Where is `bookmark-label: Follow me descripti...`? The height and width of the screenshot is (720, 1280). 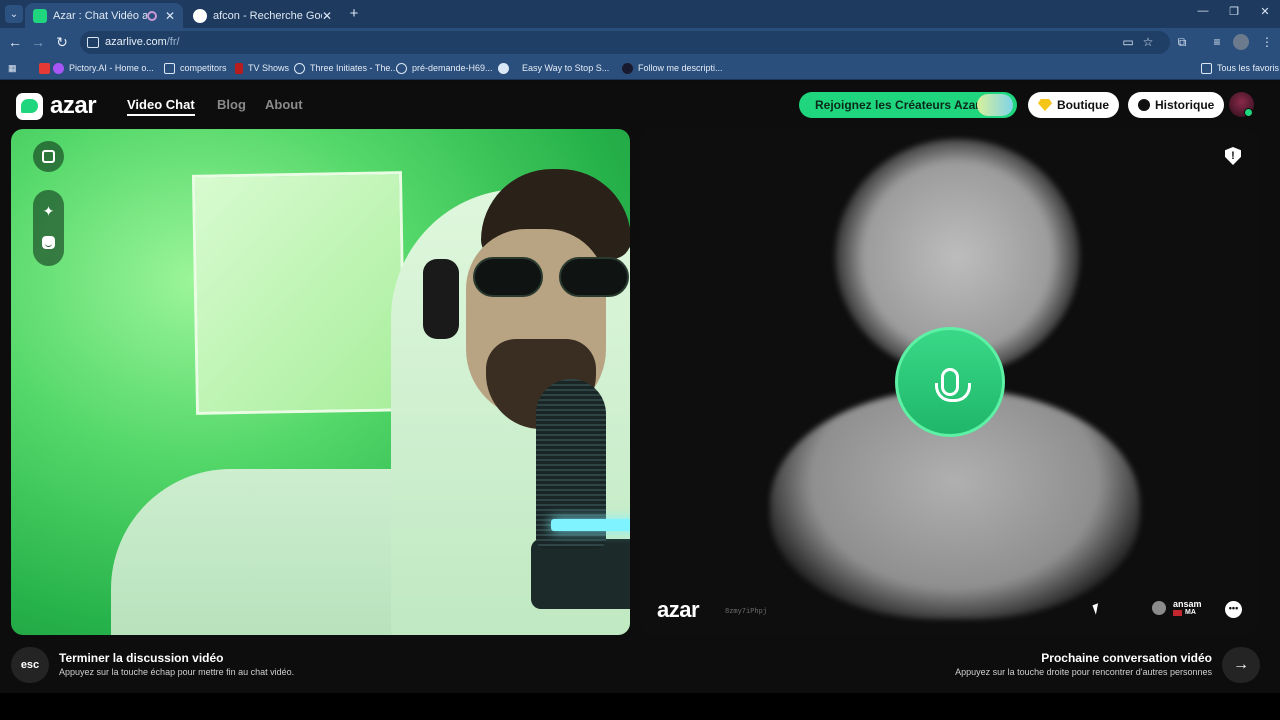
bookmark-label: Follow me descripti... is located at coordinates (680, 68).